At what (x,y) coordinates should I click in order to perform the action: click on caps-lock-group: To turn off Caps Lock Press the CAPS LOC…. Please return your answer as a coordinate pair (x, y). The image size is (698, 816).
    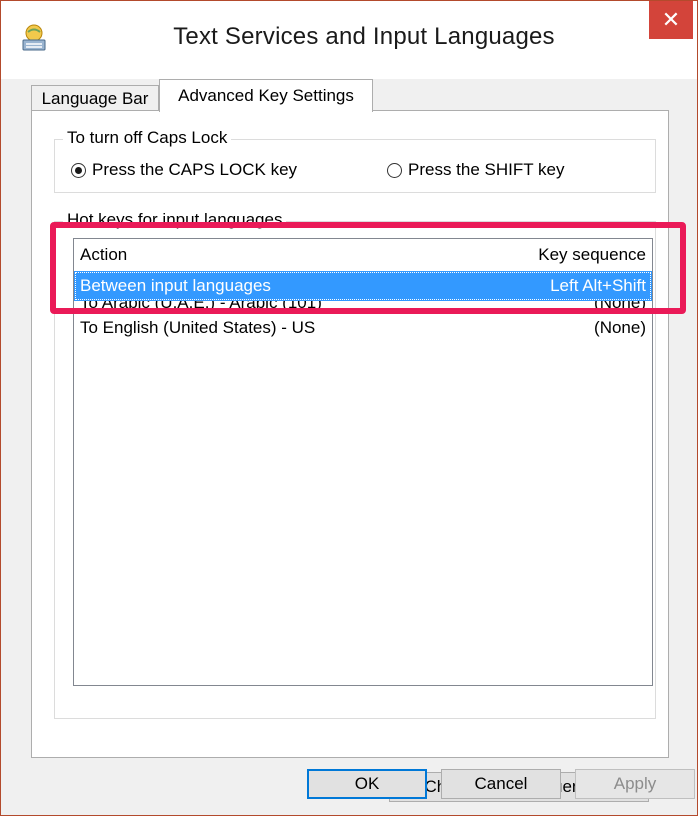
    Looking at the image, I should click on (355, 160).